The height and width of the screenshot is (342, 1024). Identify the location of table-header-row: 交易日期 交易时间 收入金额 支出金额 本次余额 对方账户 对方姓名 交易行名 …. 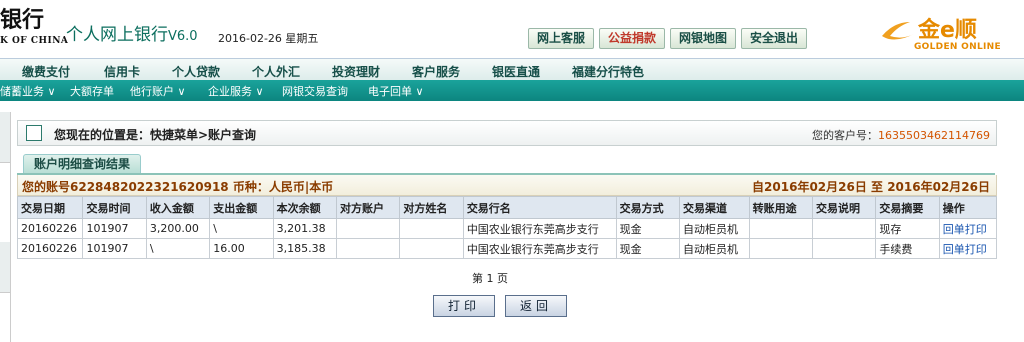
(507, 207).